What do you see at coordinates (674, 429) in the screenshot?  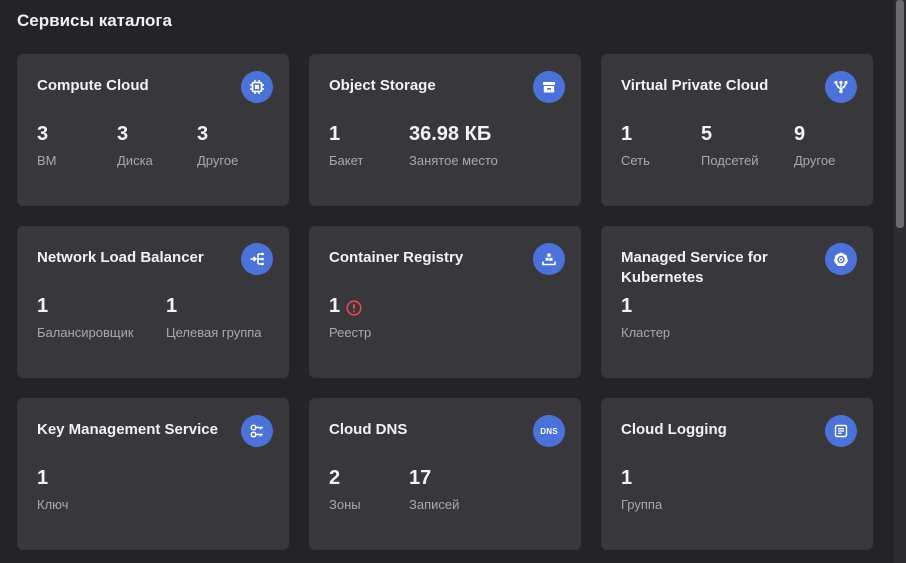 I see `card-title: Cloud Logging` at bounding box center [674, 429].